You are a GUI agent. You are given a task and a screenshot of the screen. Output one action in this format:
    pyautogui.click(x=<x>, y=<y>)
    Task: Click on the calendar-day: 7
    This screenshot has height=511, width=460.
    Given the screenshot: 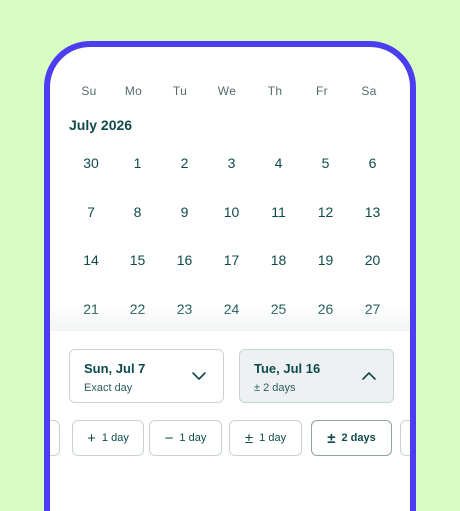 What is the action you would take?
    pyautogui.click(x=91, y=226)
    